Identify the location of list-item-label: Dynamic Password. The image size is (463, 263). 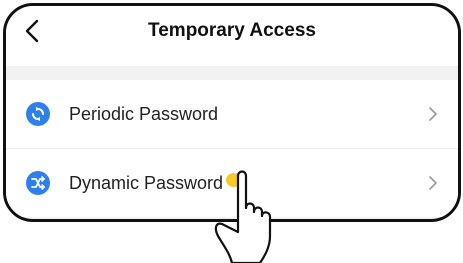
(146, 182).